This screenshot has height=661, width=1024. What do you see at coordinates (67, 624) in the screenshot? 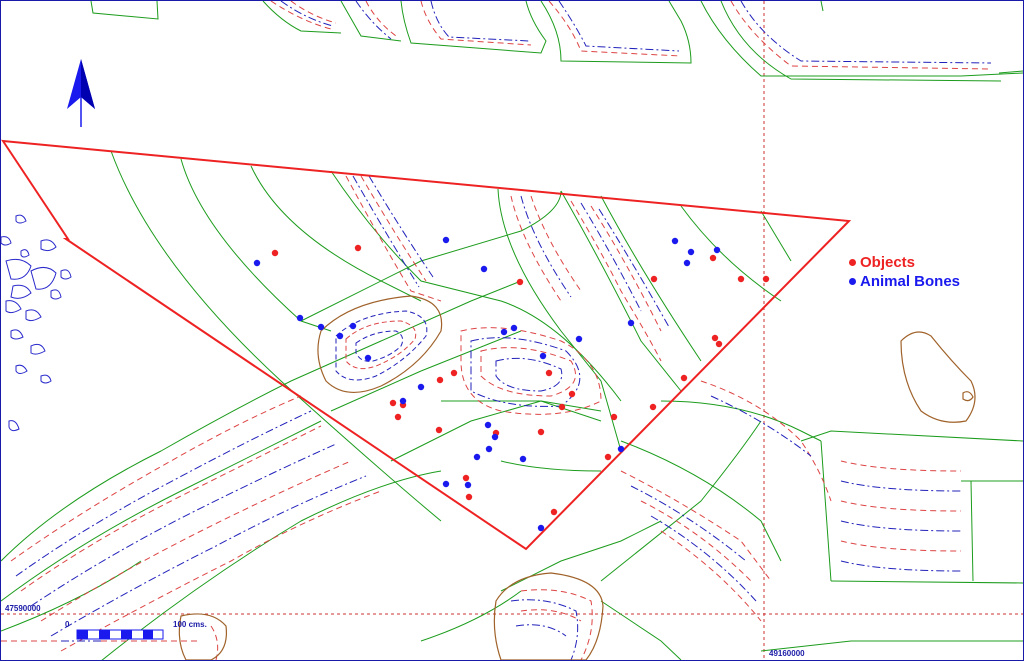
I see `scale-zero-label: 0` at bounding box center [67, 624].